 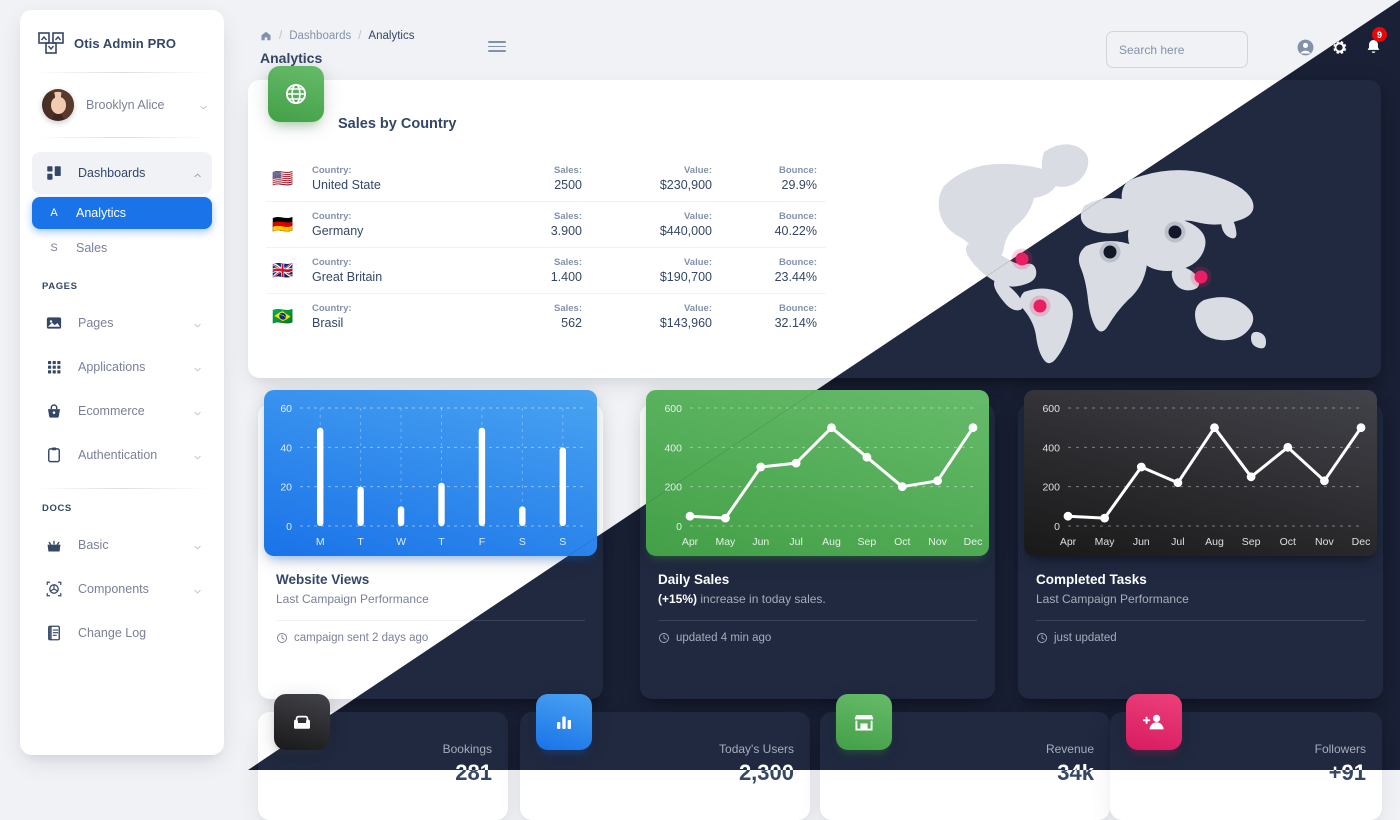 I want to click on chart-footer-text: campaign sent 2 days ago, so click(x=361, y=638).